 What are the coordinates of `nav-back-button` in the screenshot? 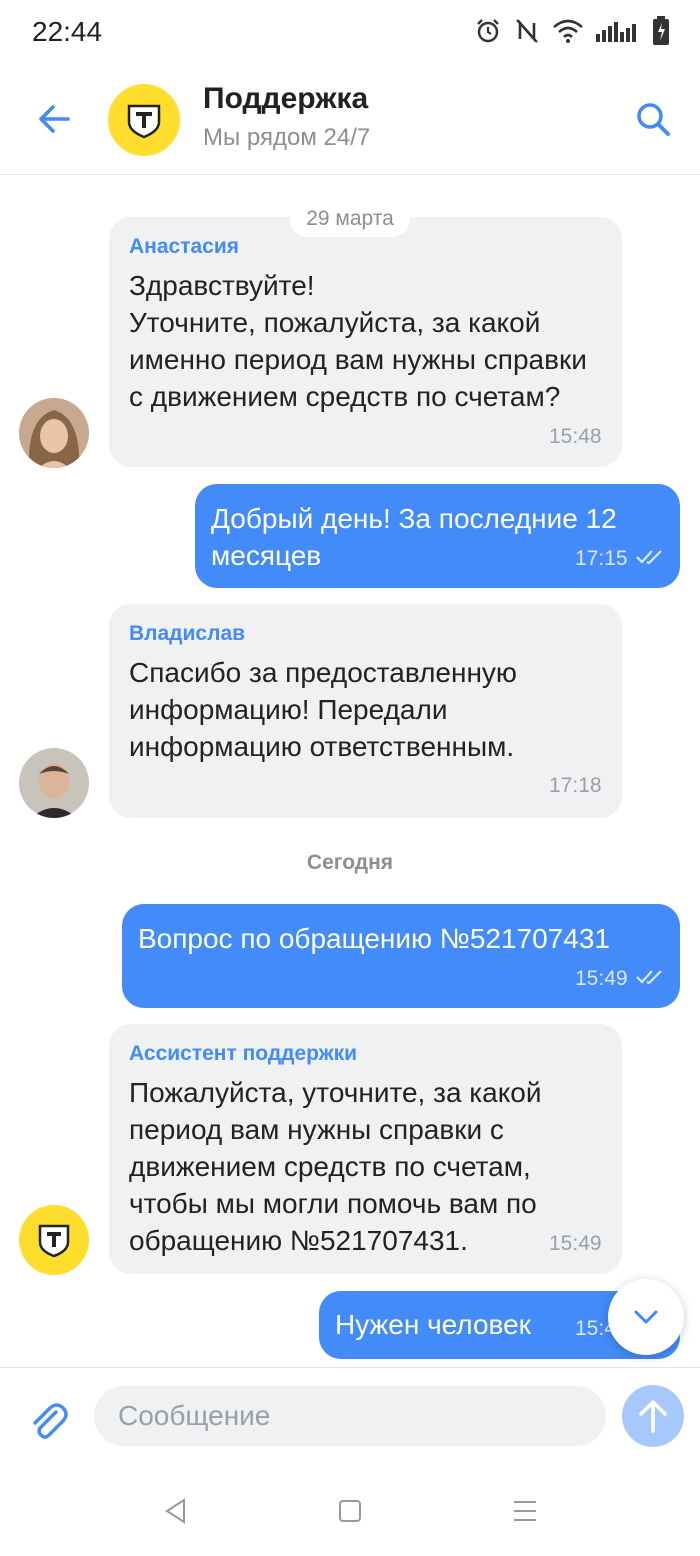 It's located at (176, 1511).